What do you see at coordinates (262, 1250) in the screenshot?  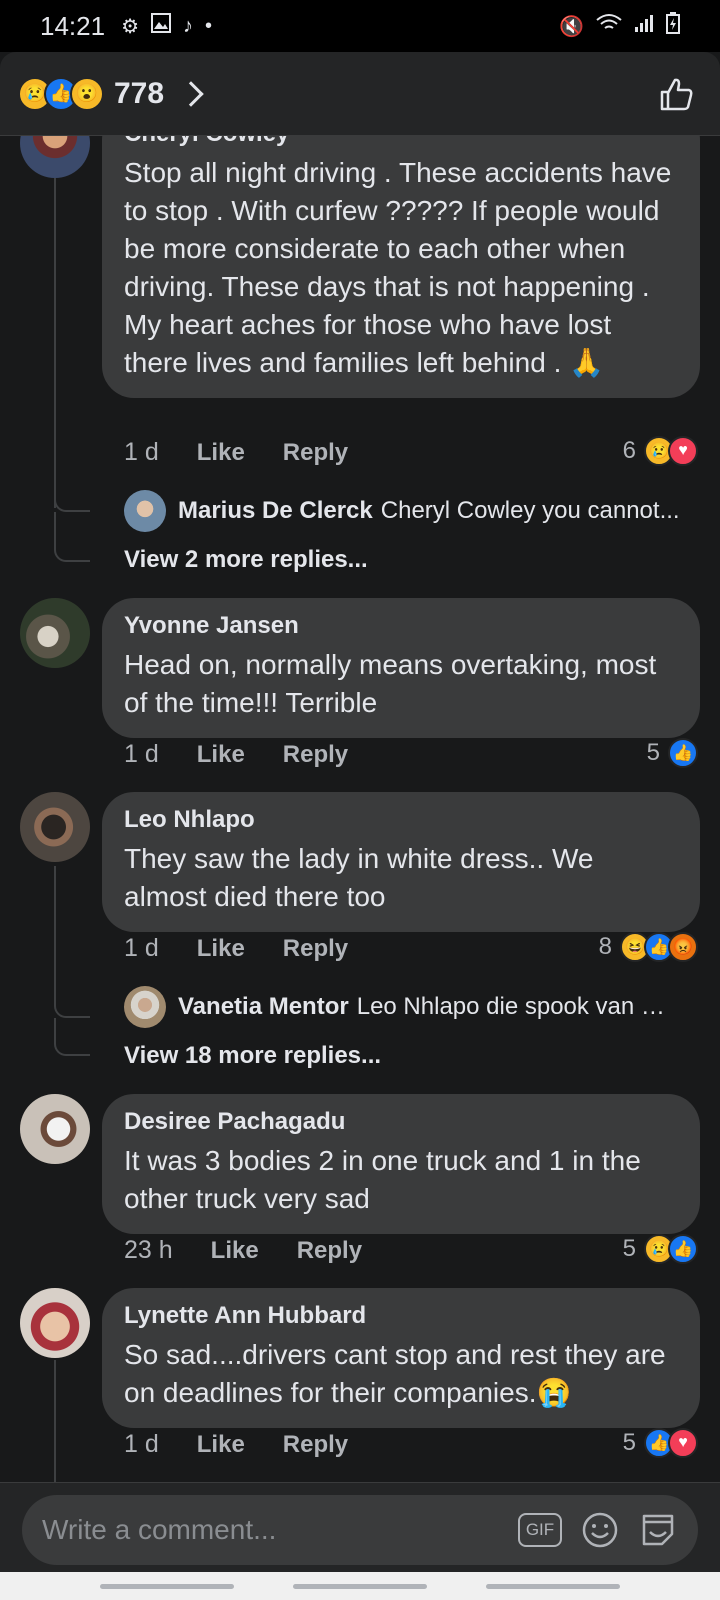 I see `comment-actions: 23 h Like Reply` at bounding box center [262, 1250].